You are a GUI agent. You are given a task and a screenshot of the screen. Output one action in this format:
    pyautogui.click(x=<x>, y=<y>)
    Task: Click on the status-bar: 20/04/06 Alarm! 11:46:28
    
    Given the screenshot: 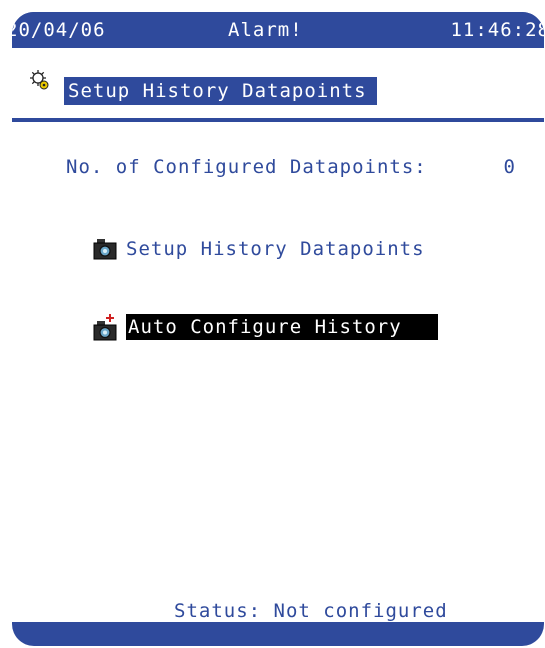 What is the action you would take?
    pyautogui.click(x=278, y=30)
    